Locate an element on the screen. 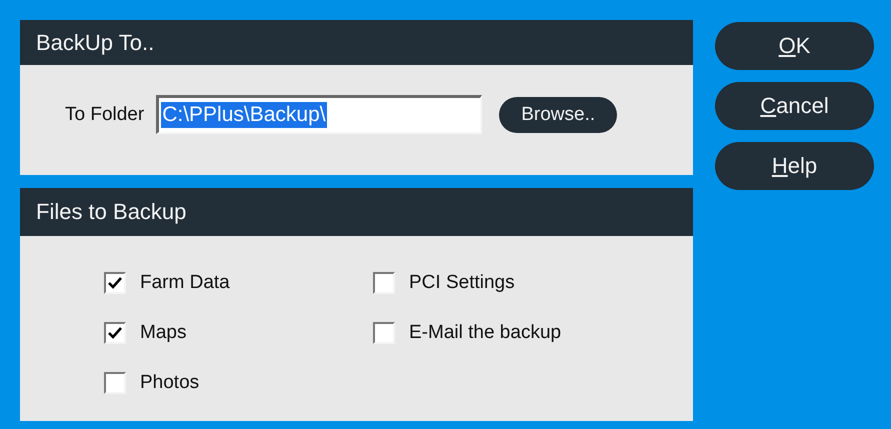 The image size is (891, 429). browse-button: Browse.. is located at coordinates (558, 114).